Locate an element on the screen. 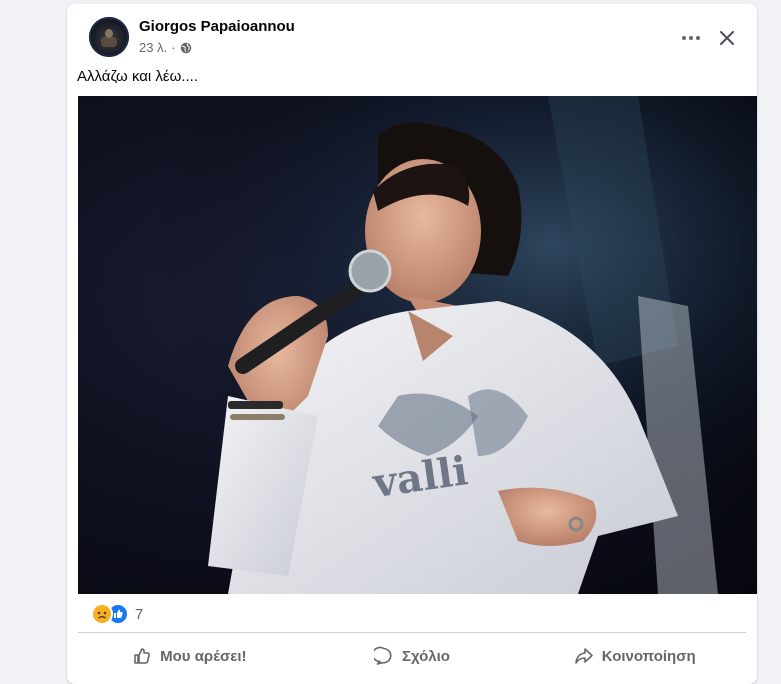 The height and width of the screenshot is (684, 781). sad-reaction-icon is located at coordinates (102, 614).